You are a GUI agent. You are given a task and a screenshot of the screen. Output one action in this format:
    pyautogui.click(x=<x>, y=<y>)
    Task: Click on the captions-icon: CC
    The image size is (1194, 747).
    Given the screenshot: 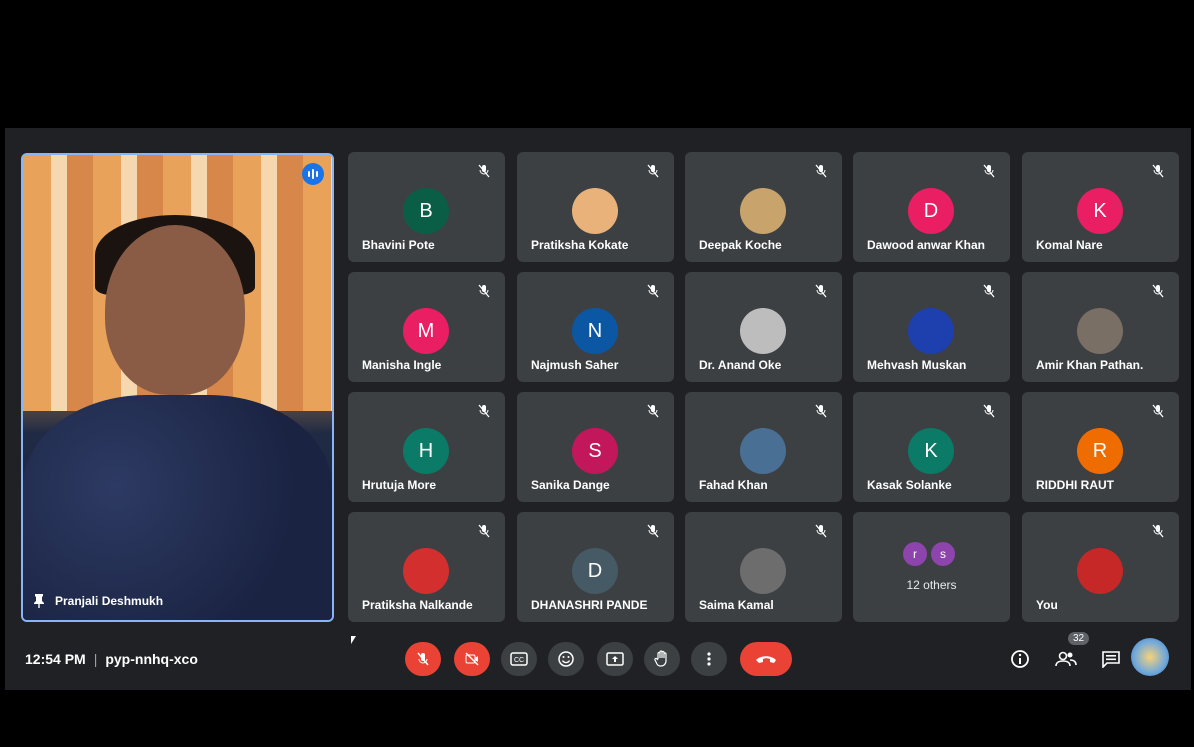 What is the action you would take?
    pyautogui.click(x=519, y=659)
    